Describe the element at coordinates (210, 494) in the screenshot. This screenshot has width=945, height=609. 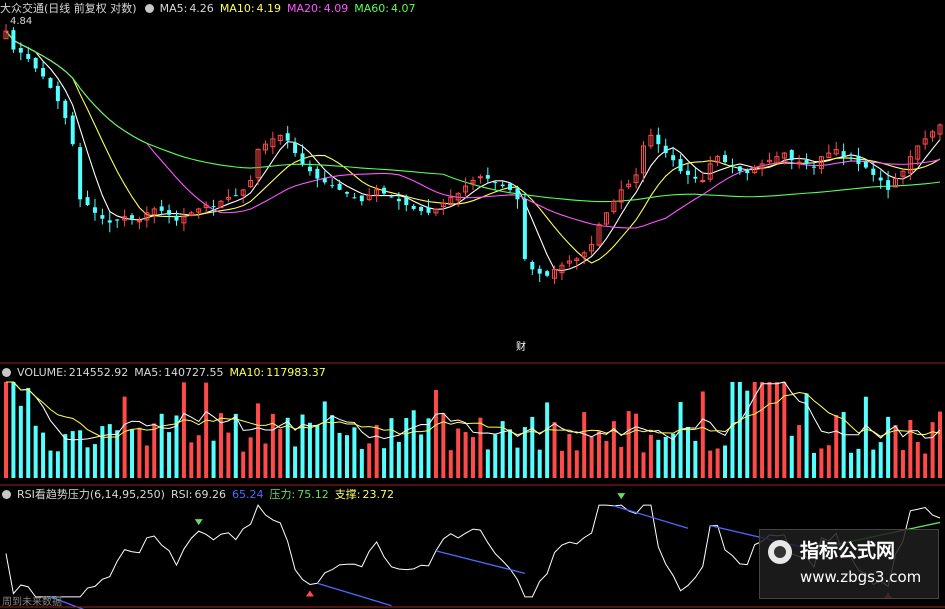
I see `rsi-value: 69.26` at that location.